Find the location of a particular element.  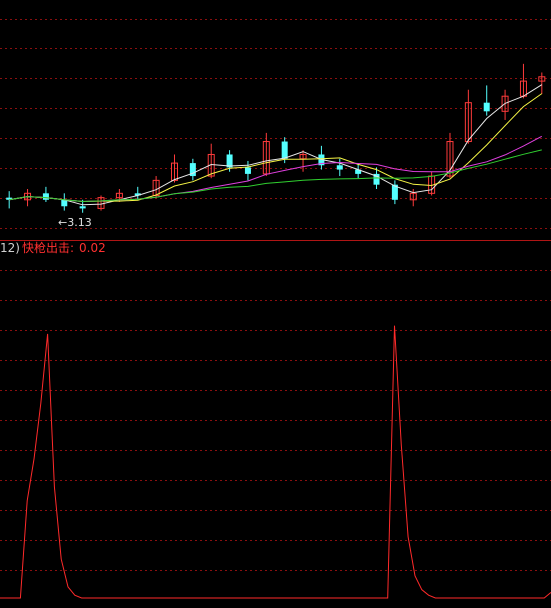

indicator-name: 快枪出击: is located at coordinates (48, 248).